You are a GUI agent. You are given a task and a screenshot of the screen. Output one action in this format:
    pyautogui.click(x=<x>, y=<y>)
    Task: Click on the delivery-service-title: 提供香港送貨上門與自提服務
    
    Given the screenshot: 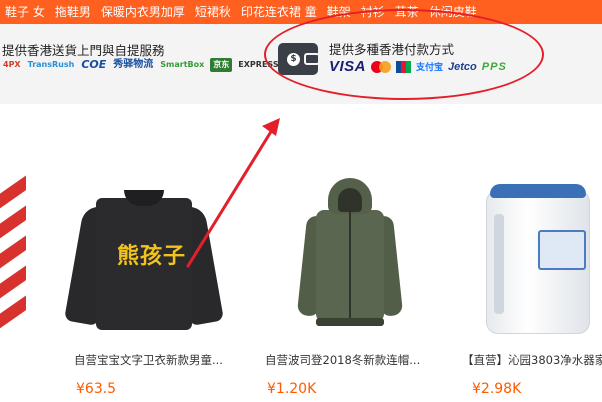 What is the action you would take?
    pyautogui.click(x=83, y=50)
    